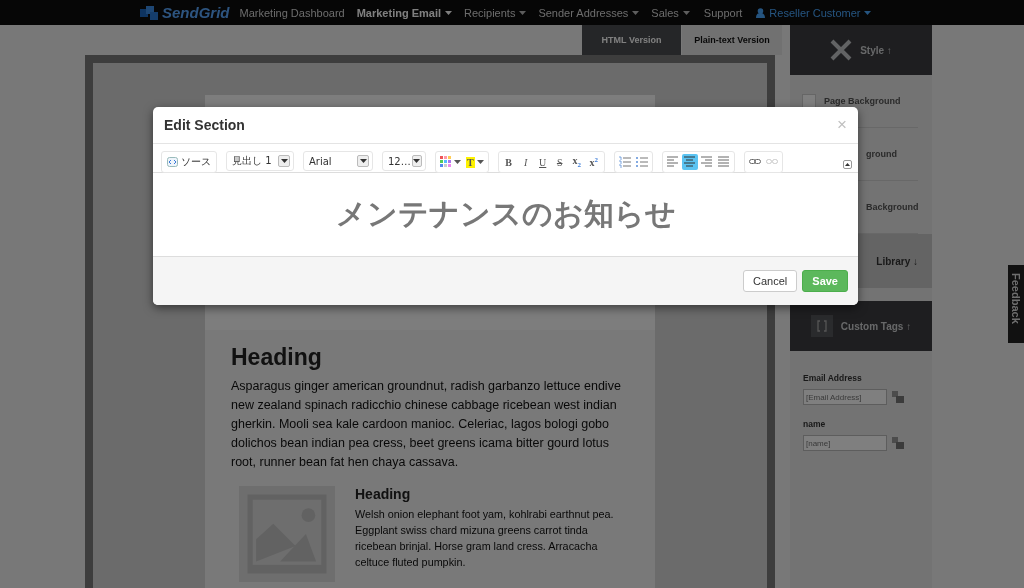 The image size is (1024, 588). What do you see at coordinates (770, 281) in the screenshot?
I see `cancel-button: Cancel` at bounding box center [770, 281].